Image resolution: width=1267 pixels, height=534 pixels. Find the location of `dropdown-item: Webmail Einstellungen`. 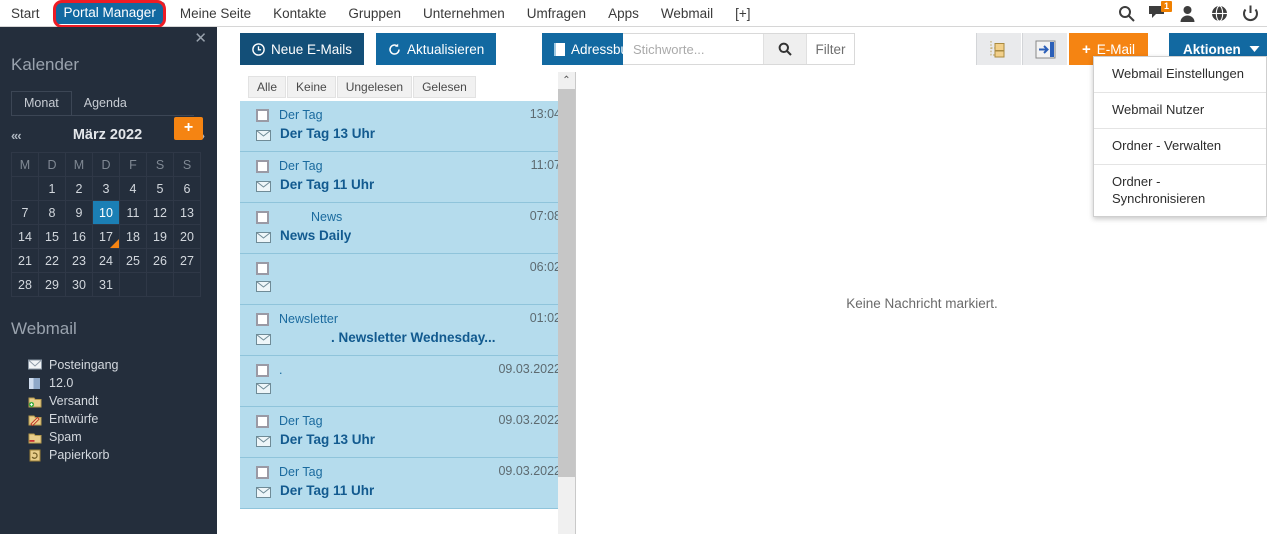

dropdown-item: Webmail Einstellungen is located at coordinates (1180, 75).